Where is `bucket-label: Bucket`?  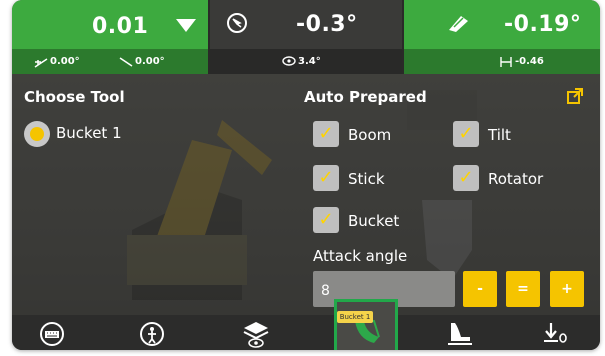
bucket-label: Bucket is located at coordinates (374, 221).